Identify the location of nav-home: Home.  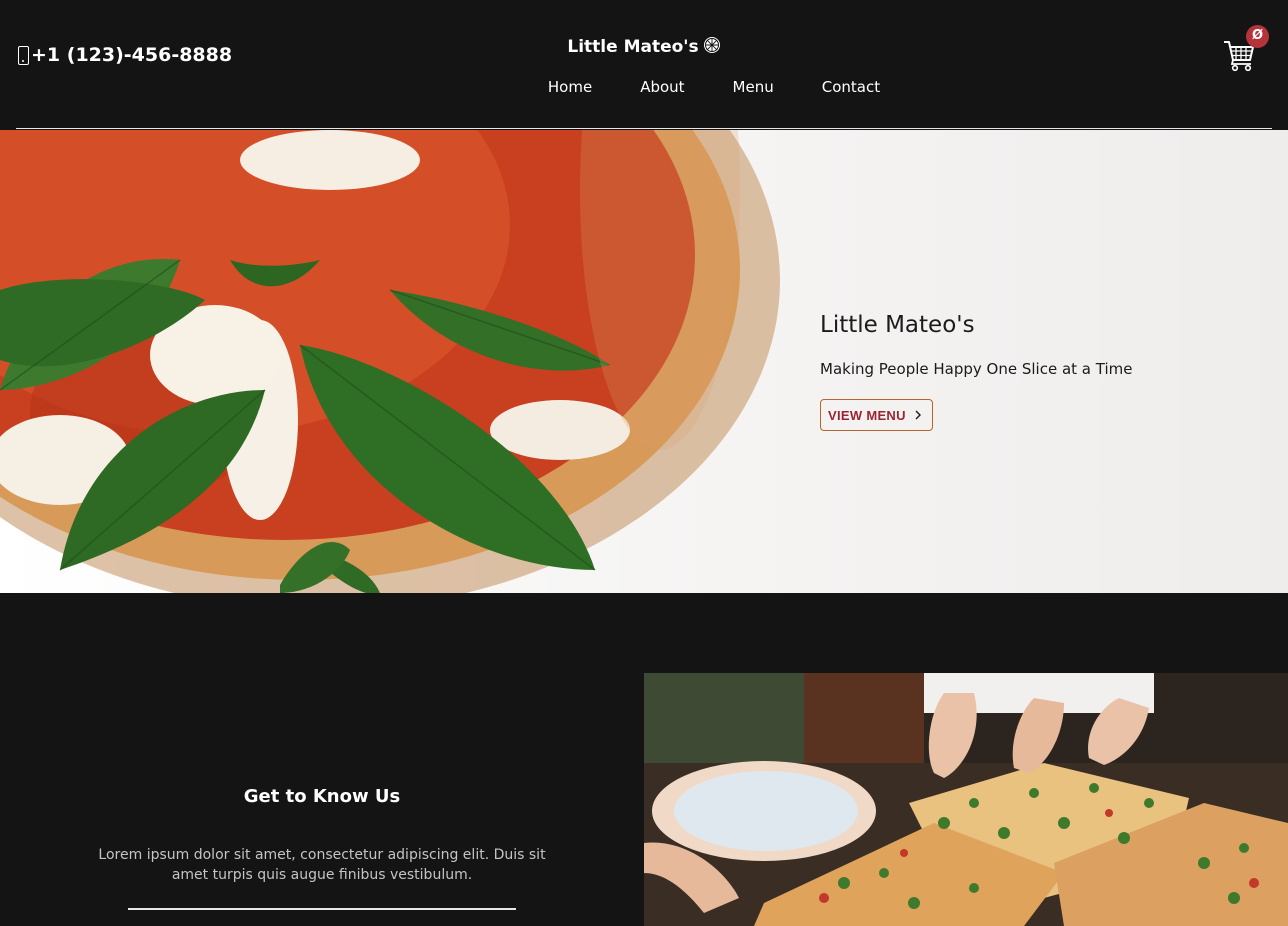
(570, 87).